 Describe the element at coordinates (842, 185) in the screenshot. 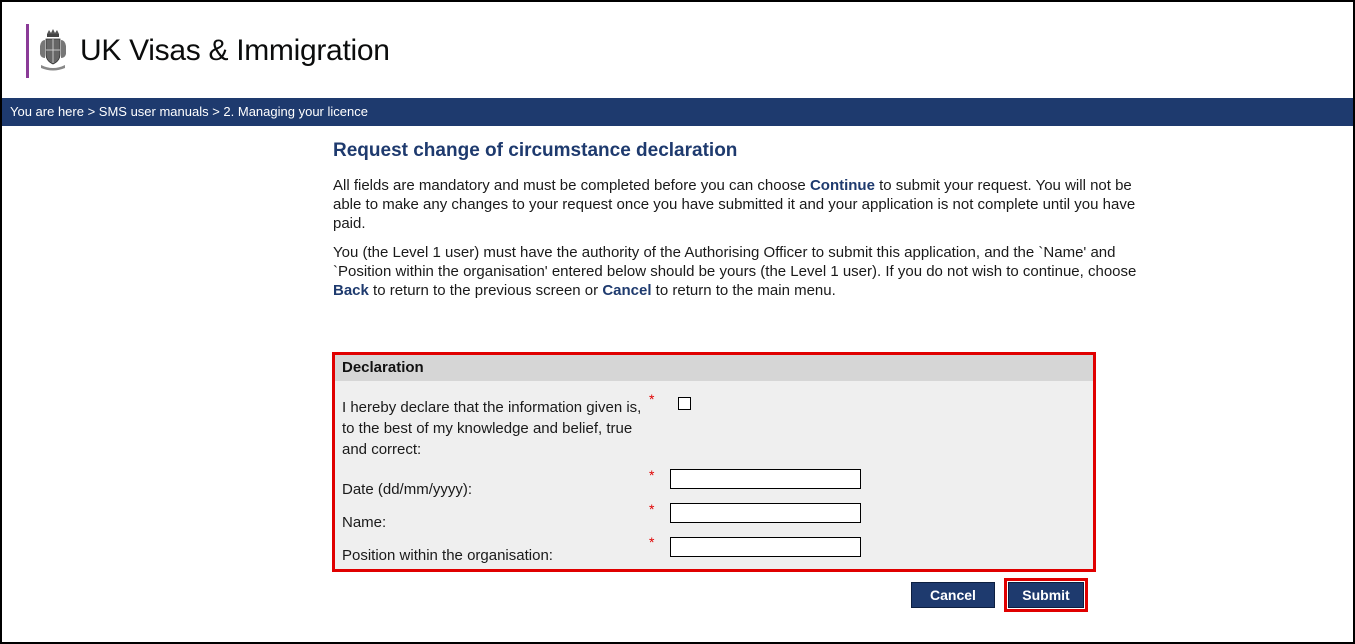

I see `continue-keyword: Continue` at that location.